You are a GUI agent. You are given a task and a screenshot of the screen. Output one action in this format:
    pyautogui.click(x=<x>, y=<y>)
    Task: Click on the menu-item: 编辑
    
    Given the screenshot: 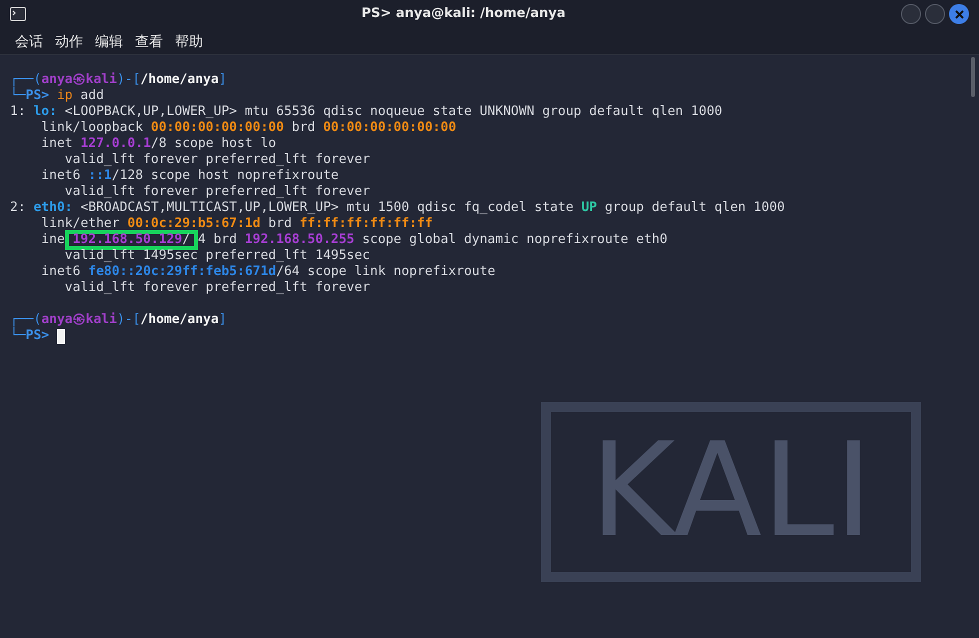 What is the action you would take?
    pyautogui.click(x=109, y=41)
    